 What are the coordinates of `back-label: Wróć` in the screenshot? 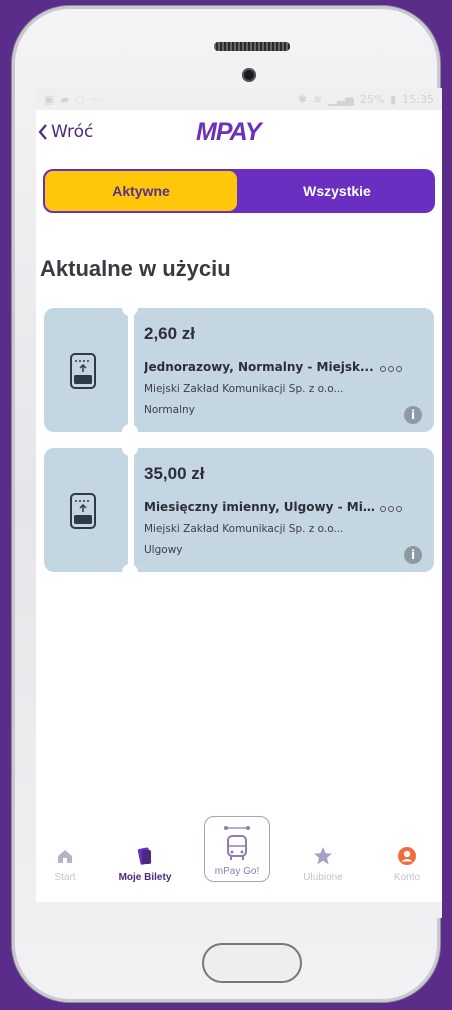 It's located at (72, 132).